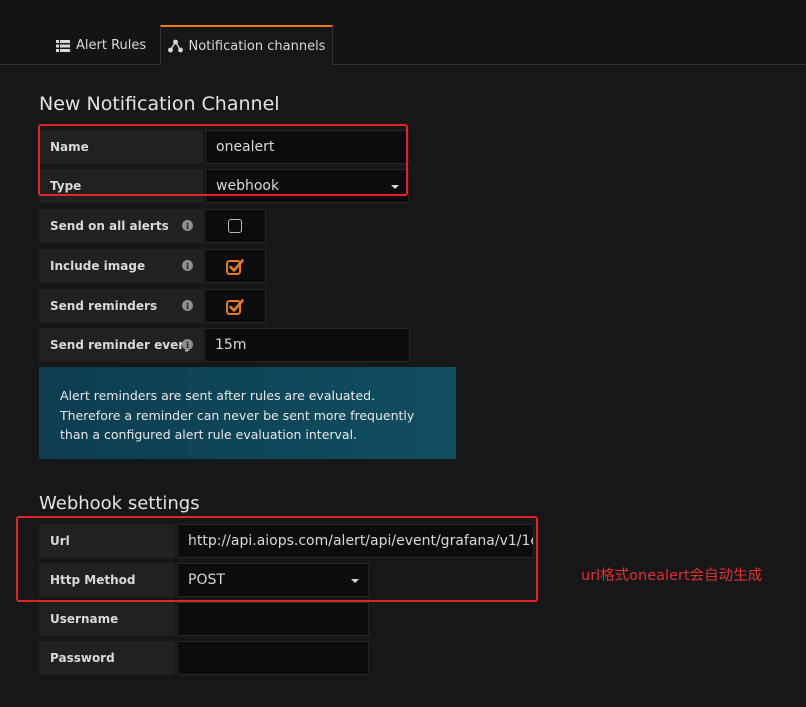  I want to click on password-label: Password, so click(107, 658).